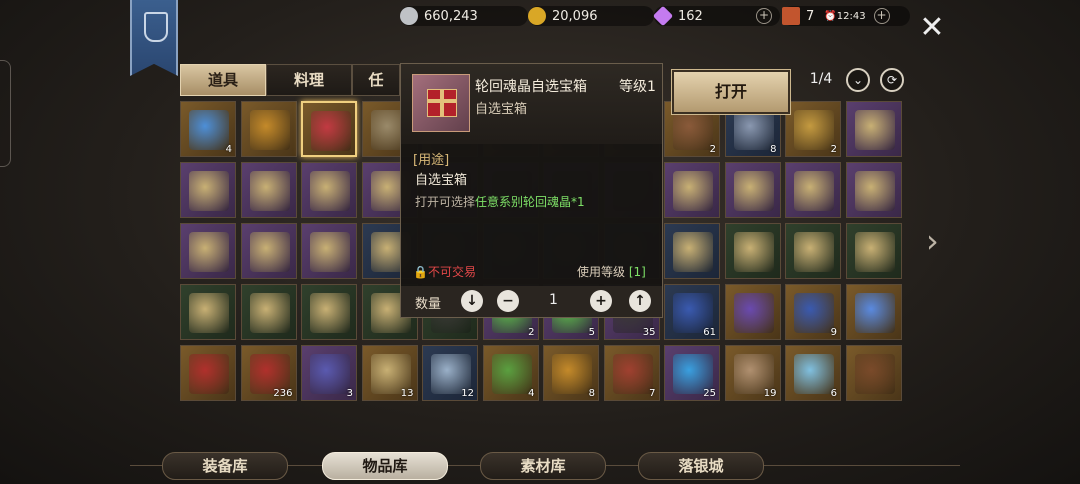  I want to click on gold-amount: 20,096, so click(575, 16).